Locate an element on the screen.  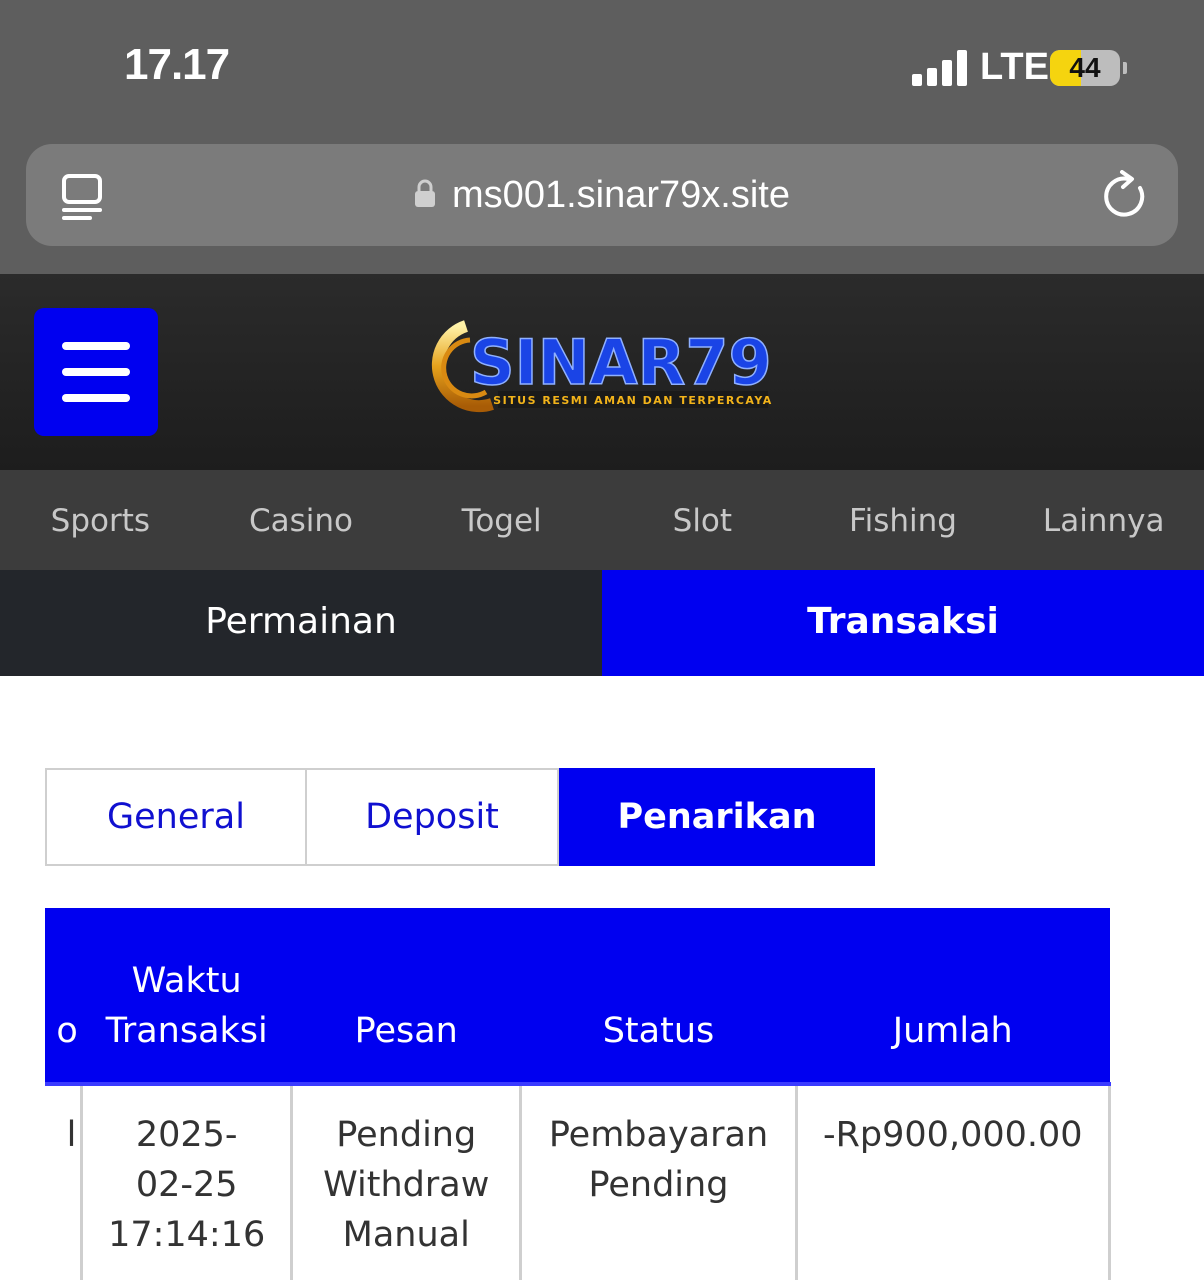
cell-no: l is located at coordinates (64, 1182).